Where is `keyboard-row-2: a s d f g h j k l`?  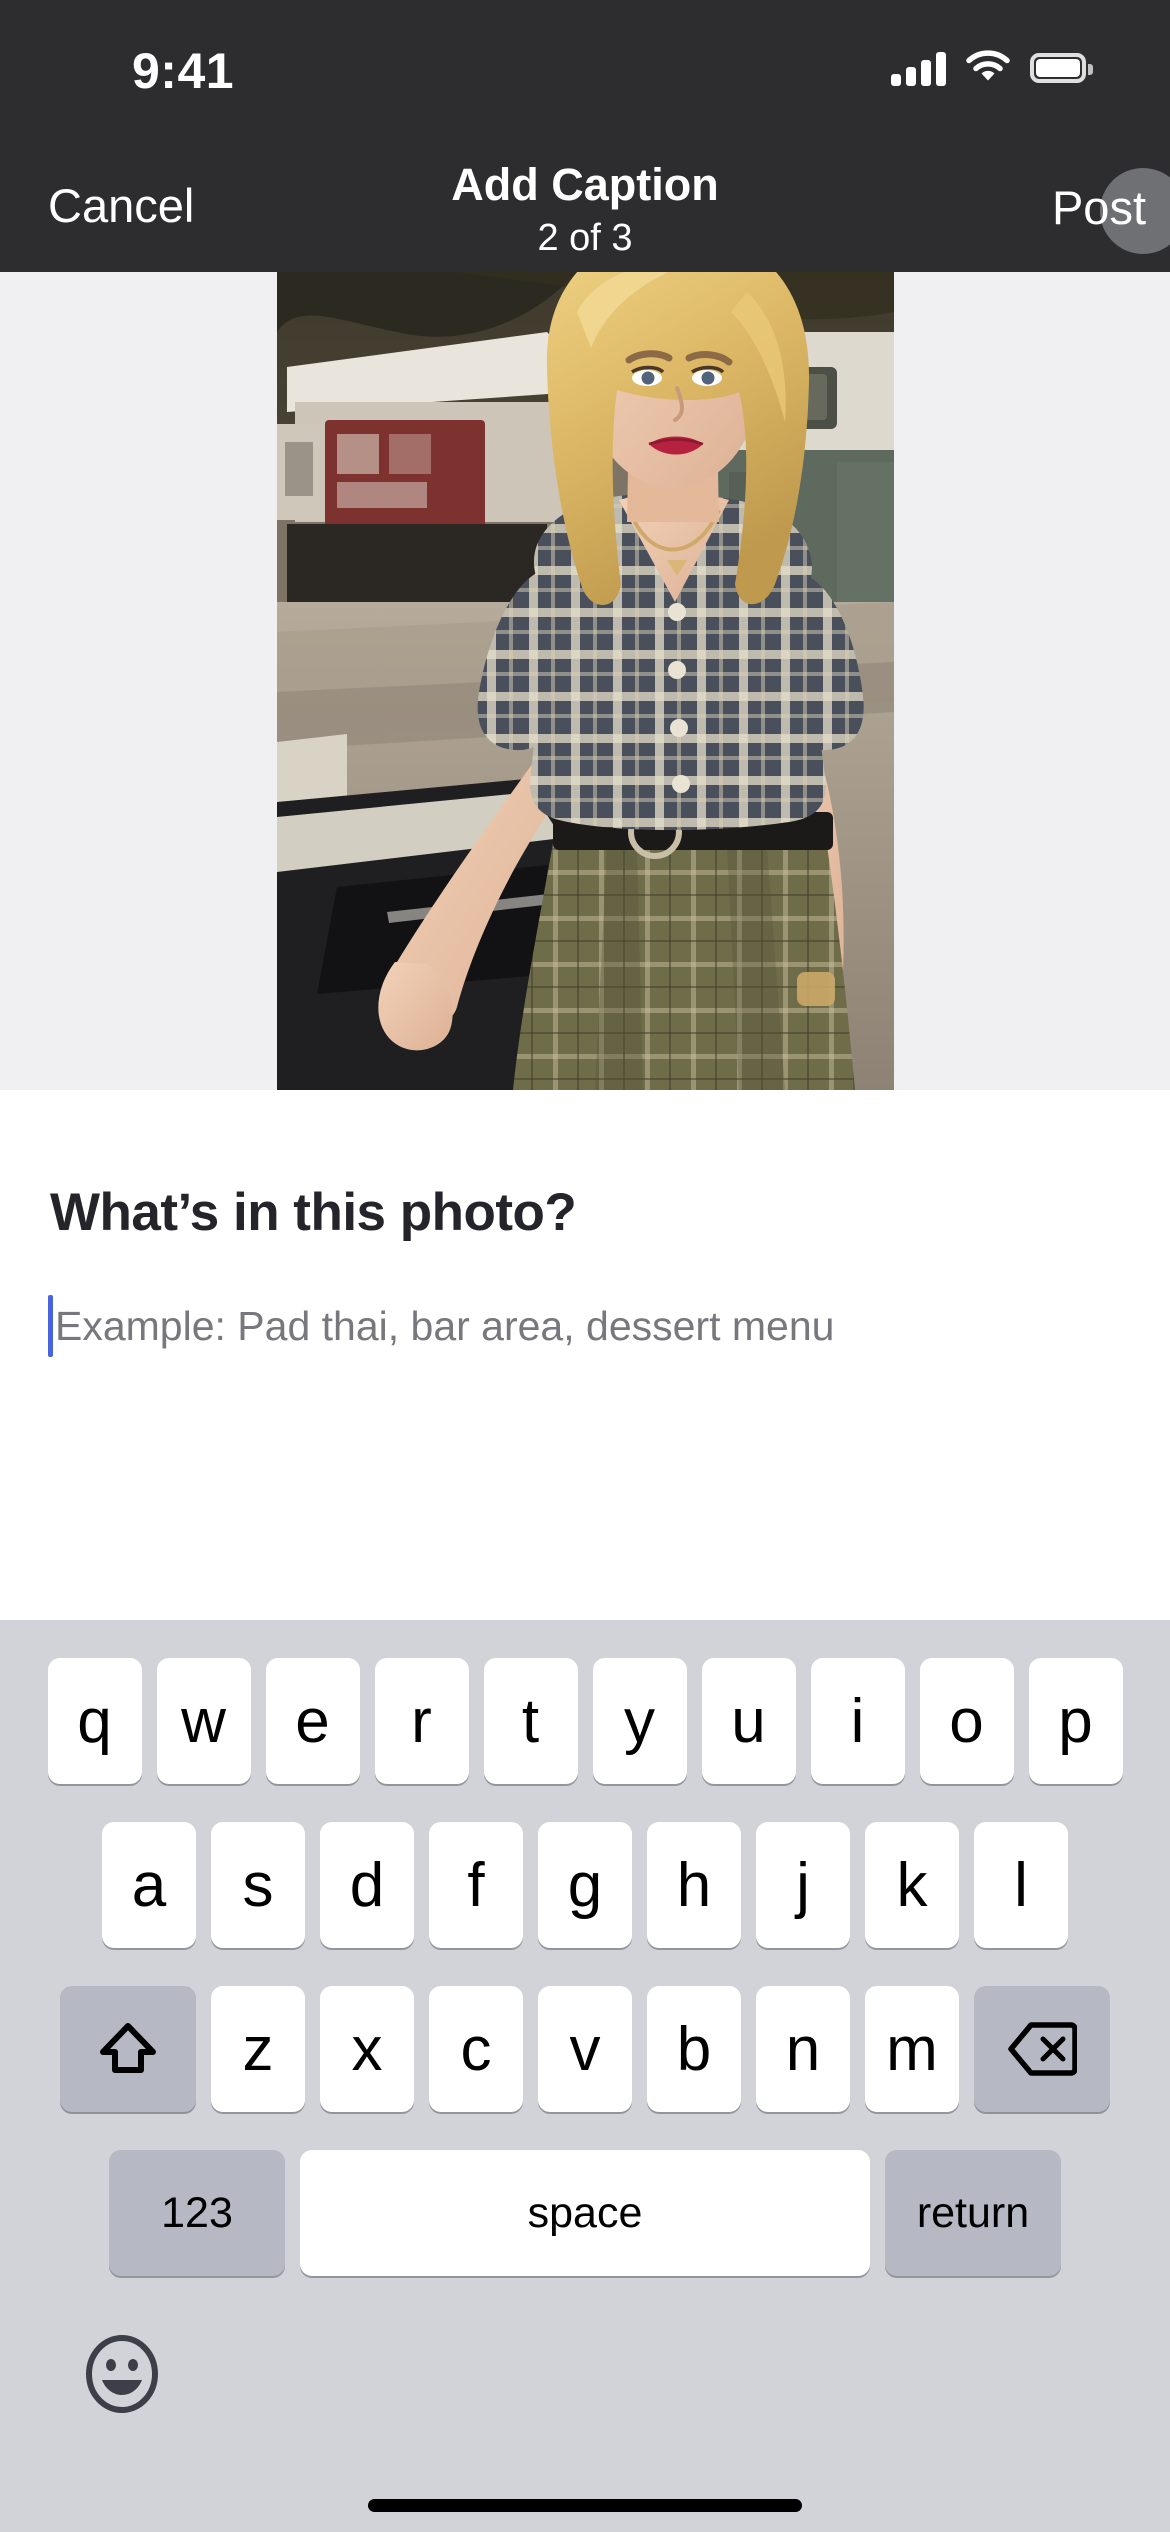 keyboard-row-2: a s d f g h j k l is located at coordinates (585, 1885).